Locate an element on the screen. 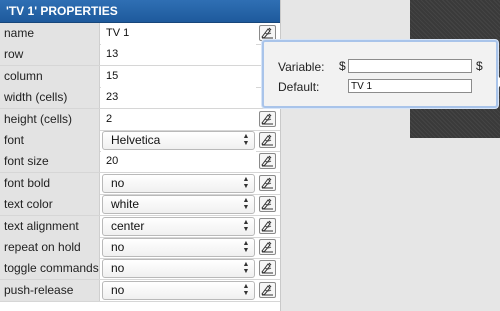 The image size is (500, 311). property-value: TV 1 is located at coordinates (118, 33).